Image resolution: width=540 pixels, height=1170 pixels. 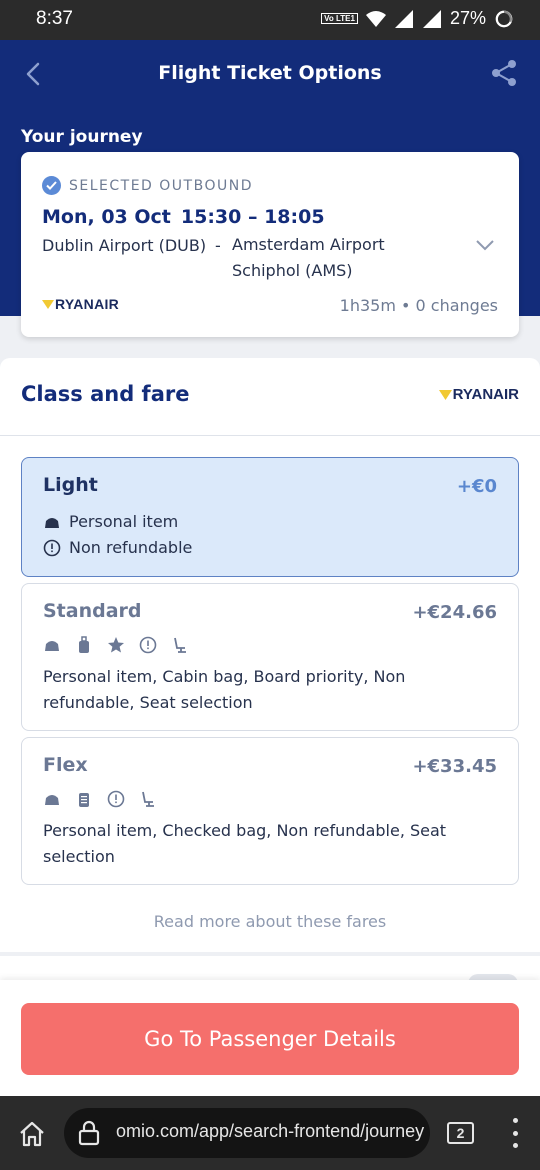 What do you see at coordinates (504, 18) in the screenshot?
I see `battery-icon` at bounding box center [504, 18].